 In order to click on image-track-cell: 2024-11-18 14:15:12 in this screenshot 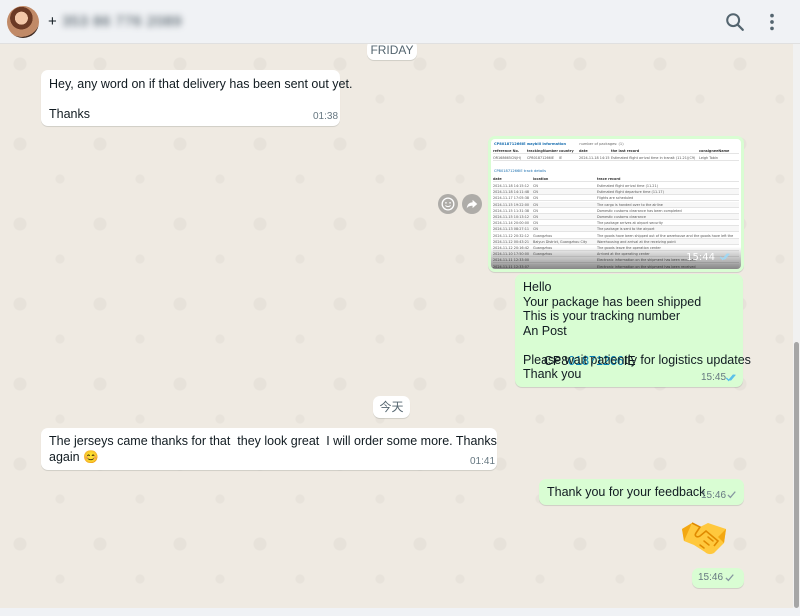, I will do `click(511, 186)`.